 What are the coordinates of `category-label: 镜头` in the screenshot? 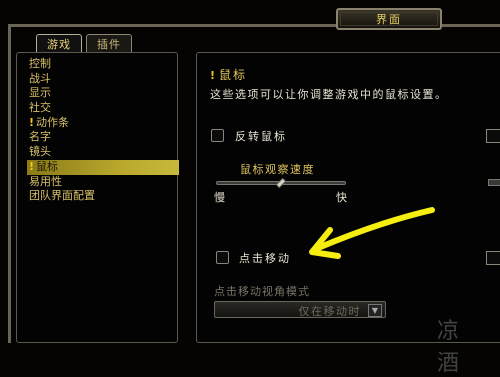 It's located at (40, 152).